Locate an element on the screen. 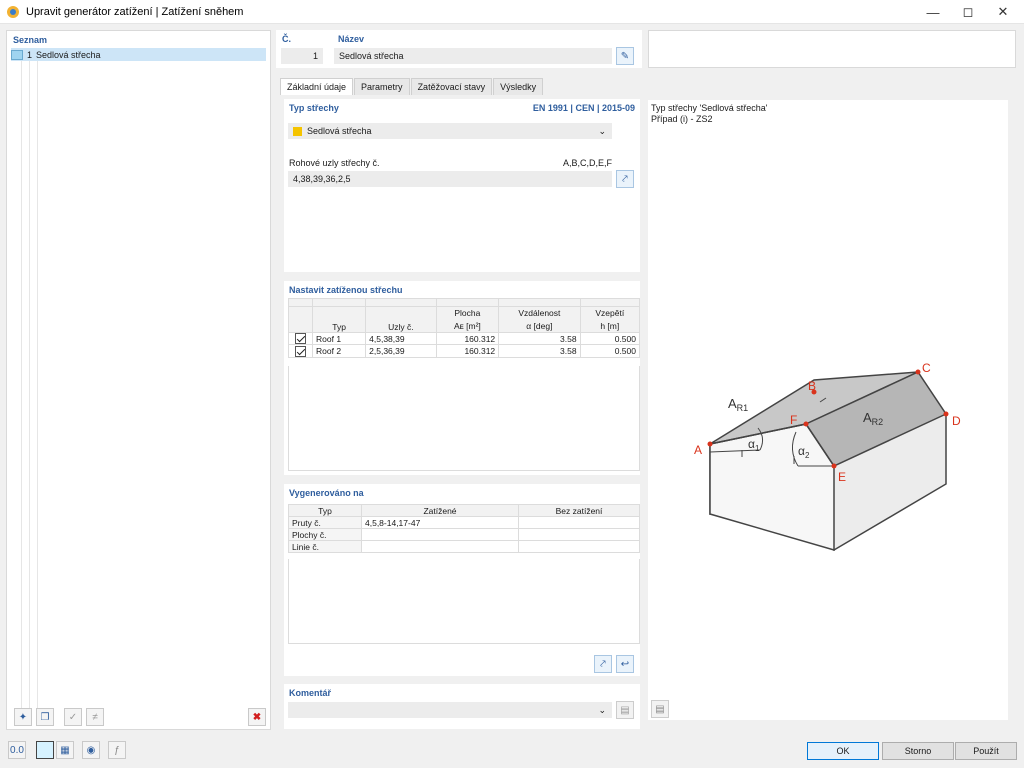 This screenshot has width=1024, height=768. col-unloaded: Bez zatížení is located at coordinates (579, 510).